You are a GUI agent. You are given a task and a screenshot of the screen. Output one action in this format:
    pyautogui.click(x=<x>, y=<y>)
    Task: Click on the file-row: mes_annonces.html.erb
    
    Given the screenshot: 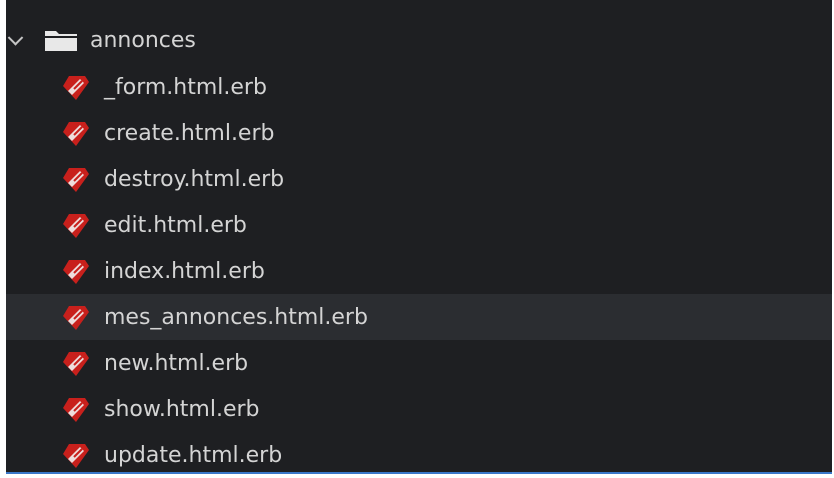 What is the action you would take?
    pyautogui.click(x=419, y=317)
    